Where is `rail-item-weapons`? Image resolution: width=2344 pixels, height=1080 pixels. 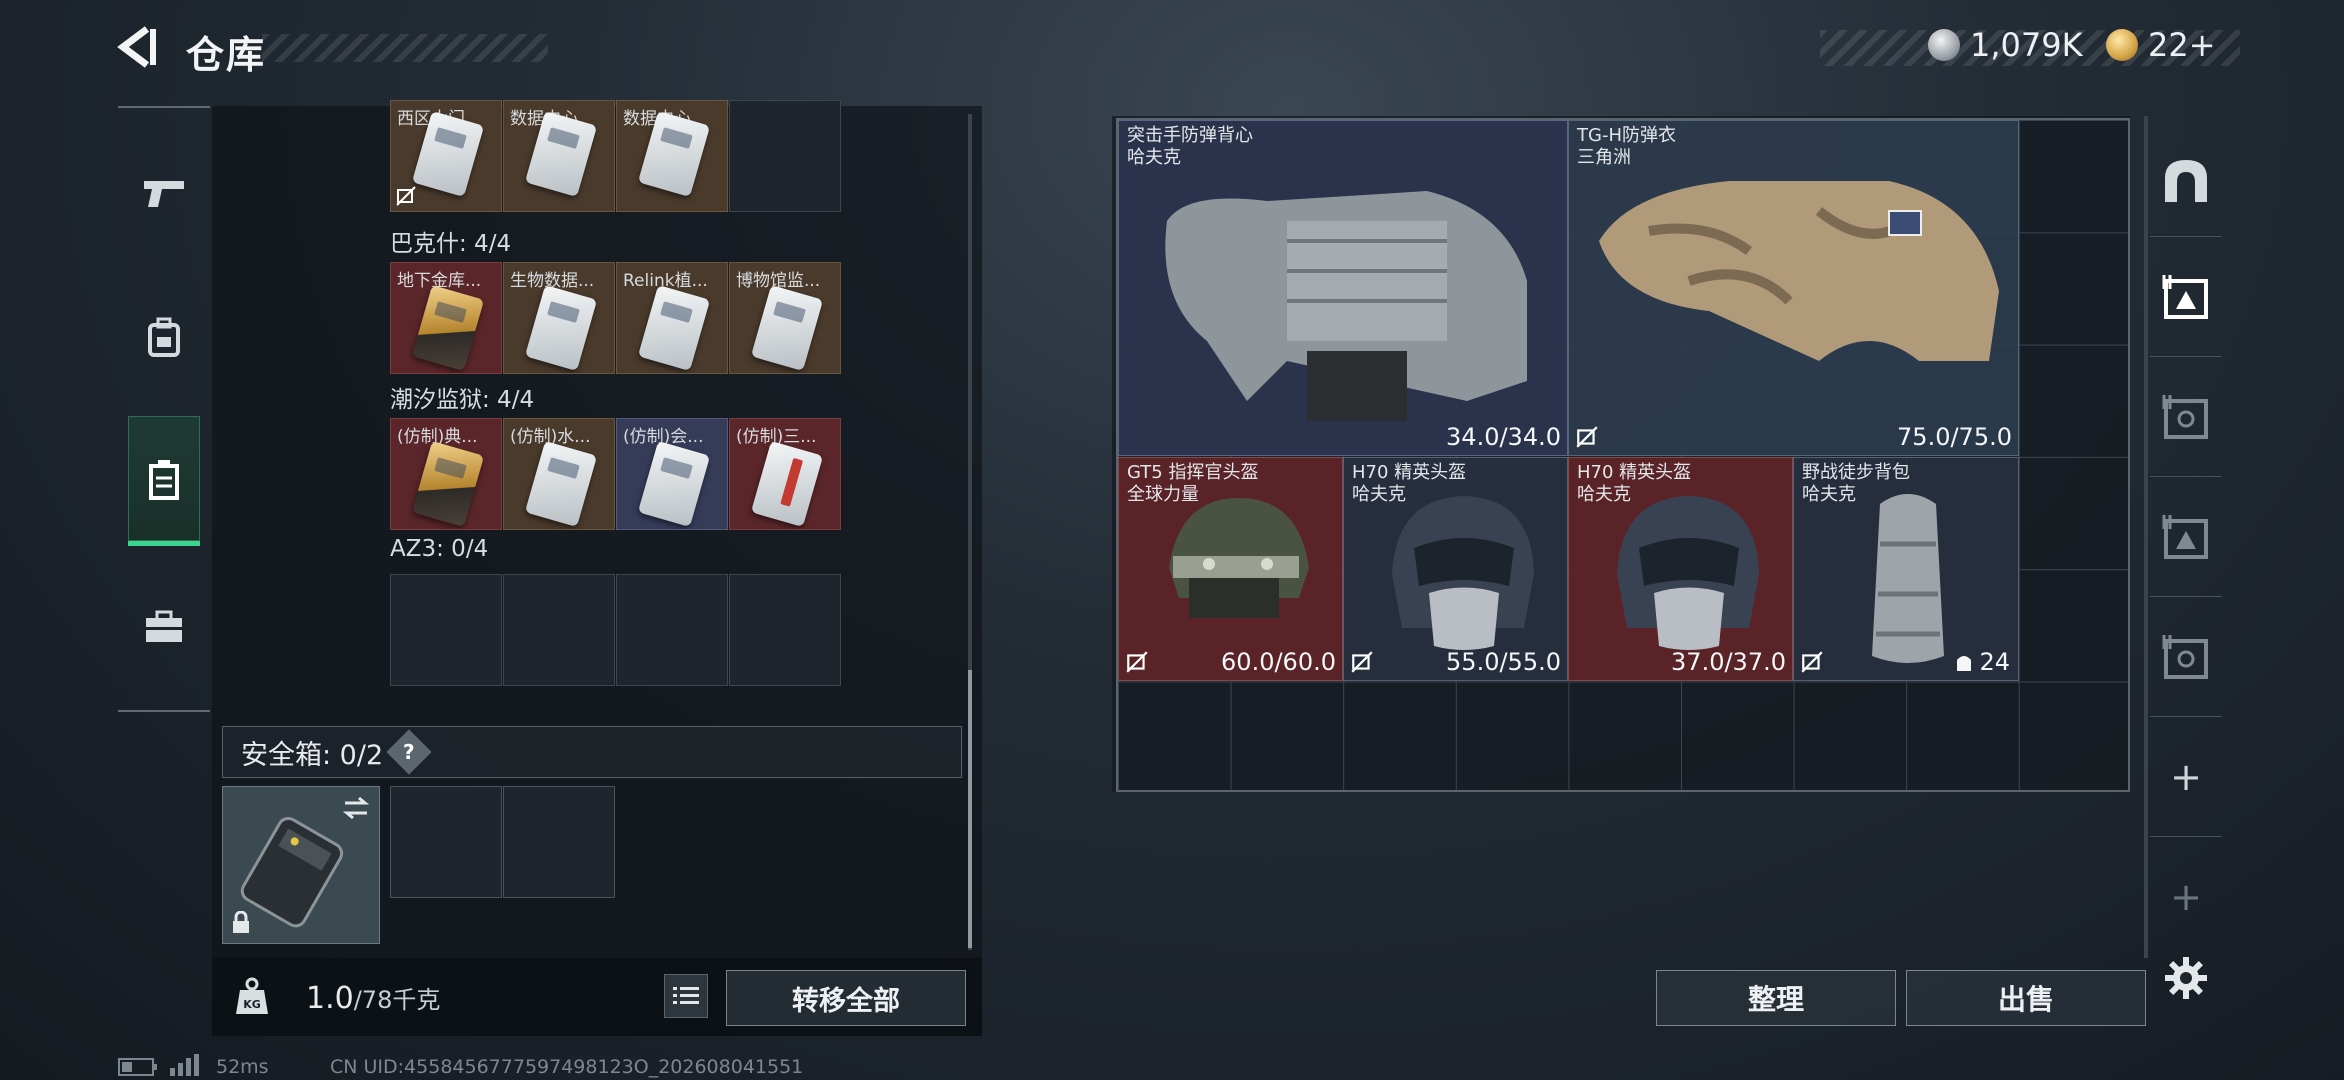
rail-item-weapons is located at coordinates (164, 193).